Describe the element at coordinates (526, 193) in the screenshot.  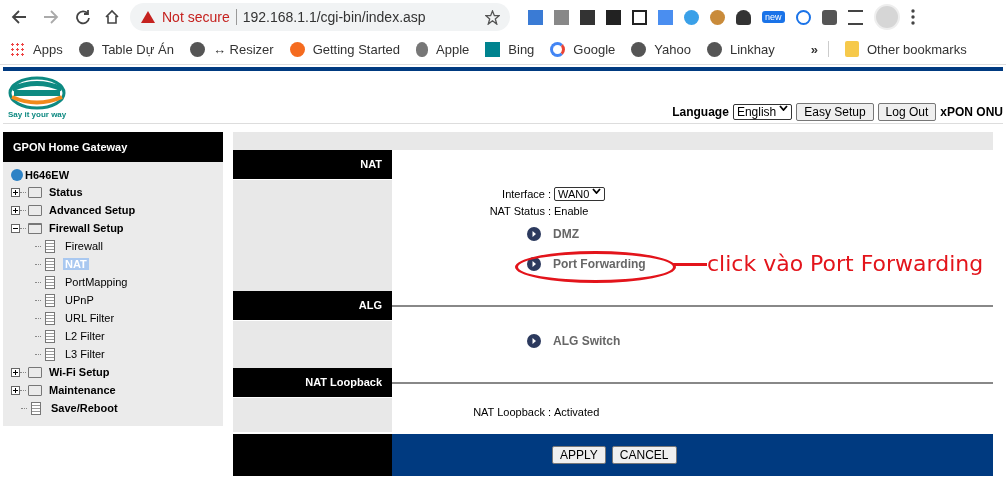
I see `field-label: Interface :` at that location.